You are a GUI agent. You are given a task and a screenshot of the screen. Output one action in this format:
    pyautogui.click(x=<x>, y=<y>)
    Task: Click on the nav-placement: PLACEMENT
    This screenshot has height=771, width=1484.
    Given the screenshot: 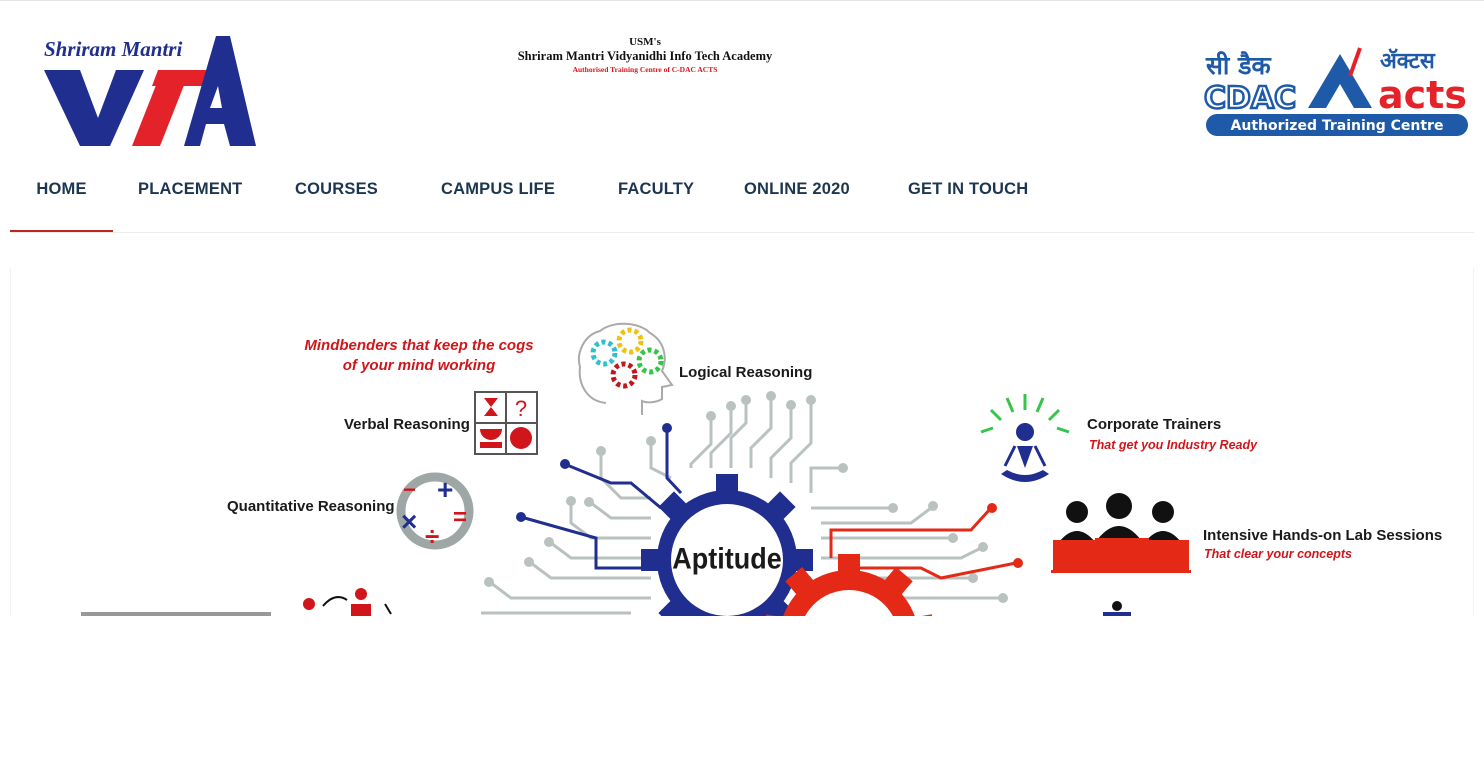 What is the action you would take?
    pyautogui.click(x=190, y=195)
    